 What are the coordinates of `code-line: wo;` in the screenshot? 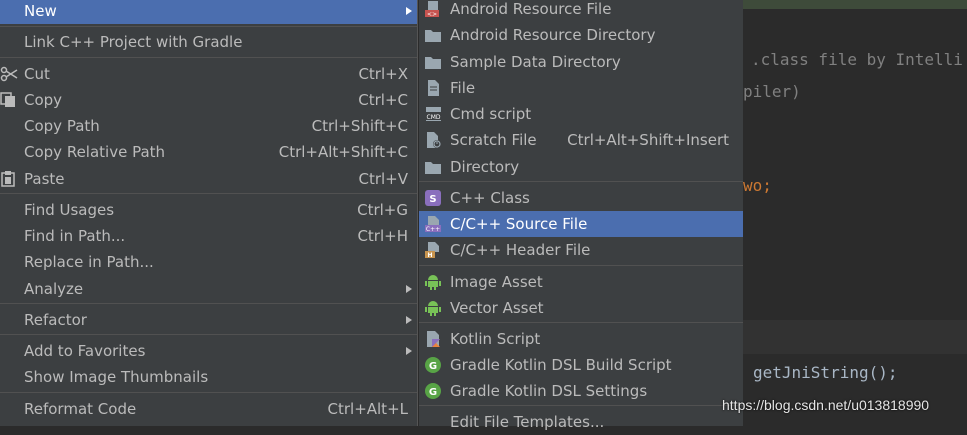 It's located at (757, 185).